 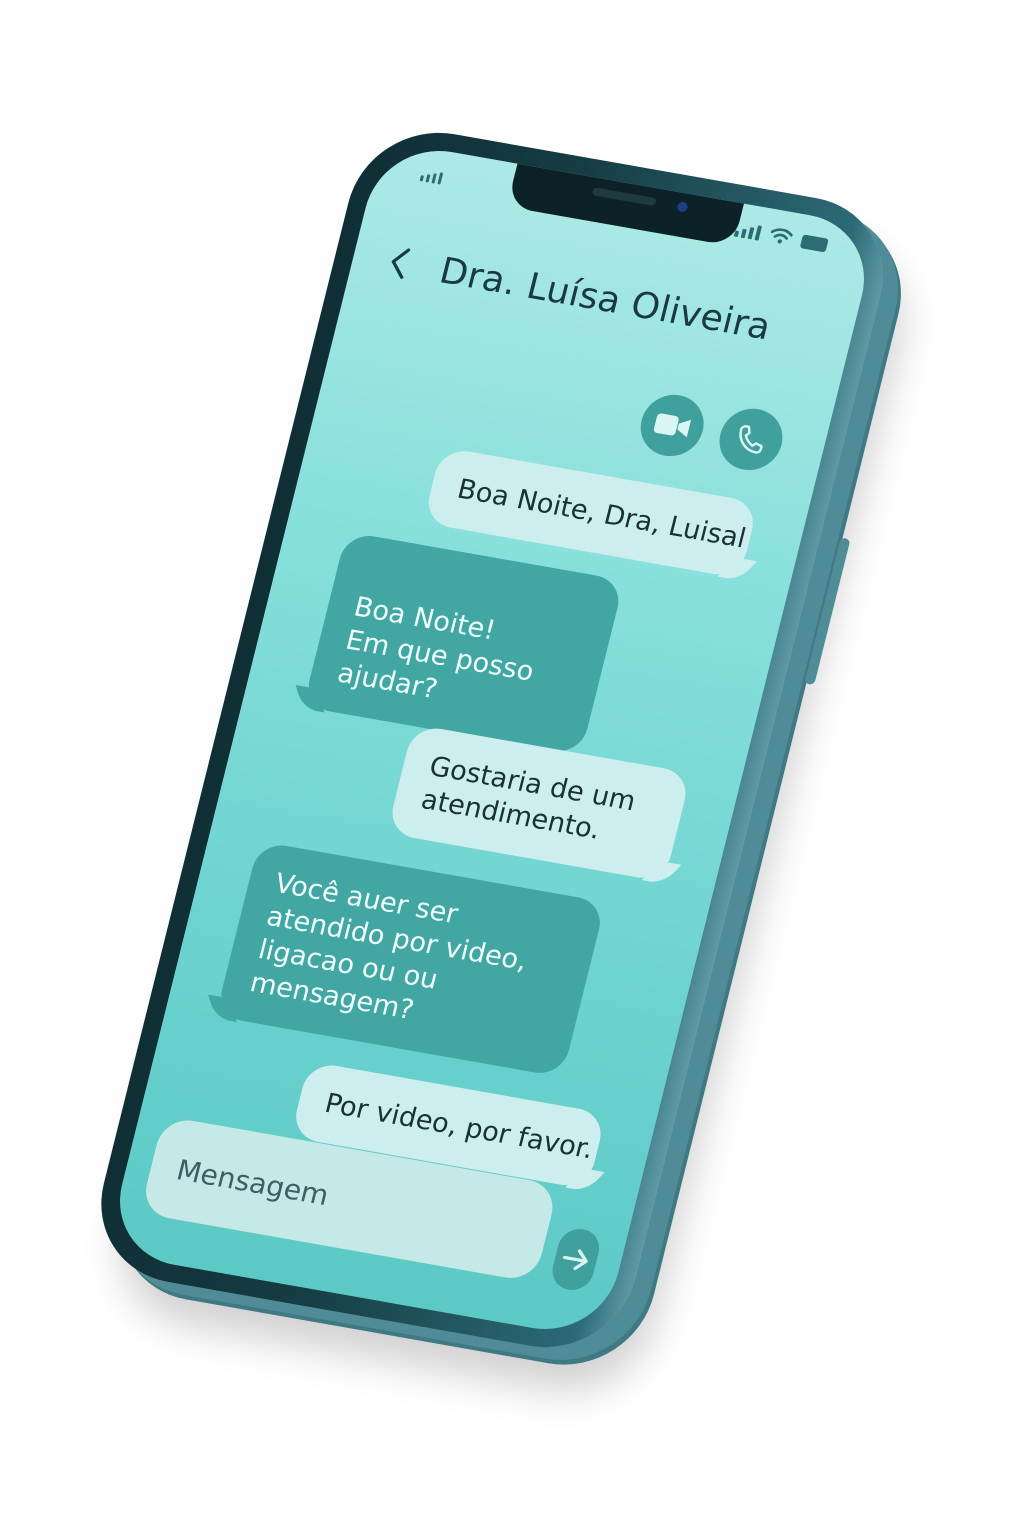 I want to click on message-text: Boa Noite, Dra, Luisal, so click(x=601, y=514).